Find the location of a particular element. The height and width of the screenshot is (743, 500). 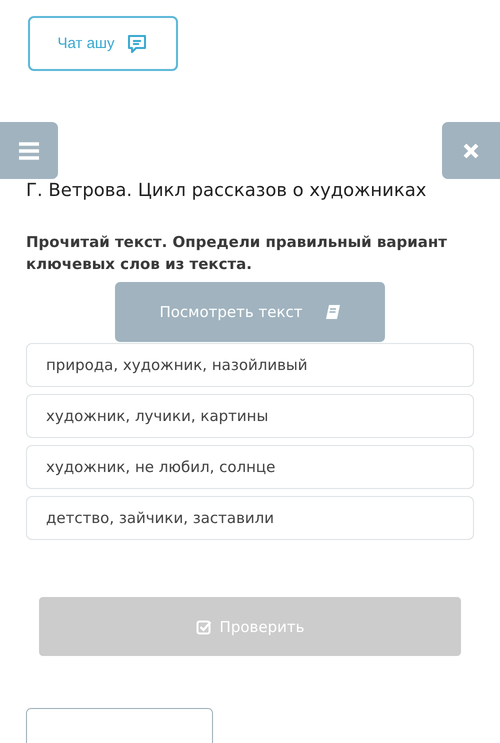

close-icon is located at coordinates (471, 150).